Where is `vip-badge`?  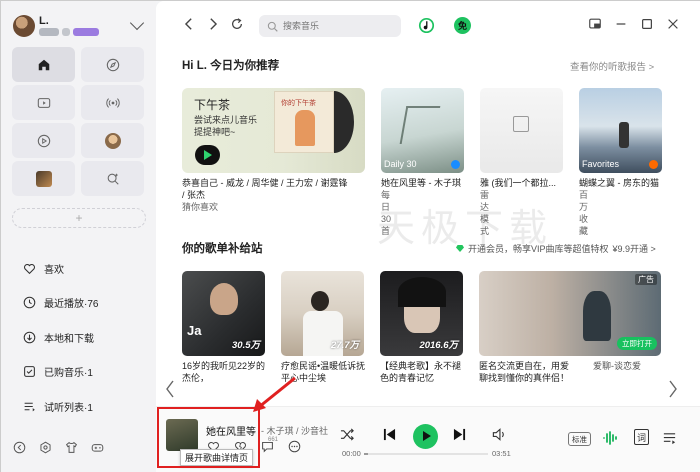
vip-badge is located at coordinates (66, 32).